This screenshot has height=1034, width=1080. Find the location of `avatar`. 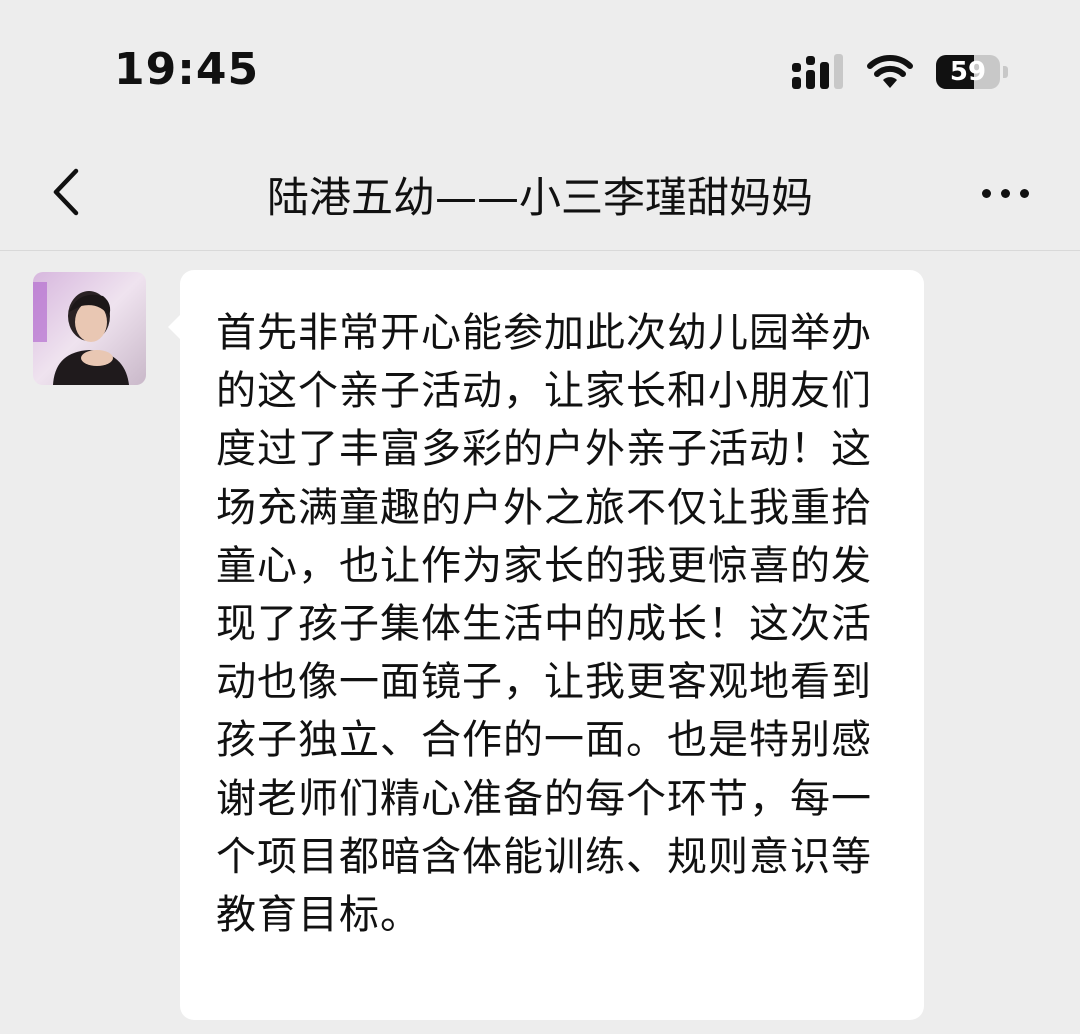

avatar is located at coordinates (89, 328).